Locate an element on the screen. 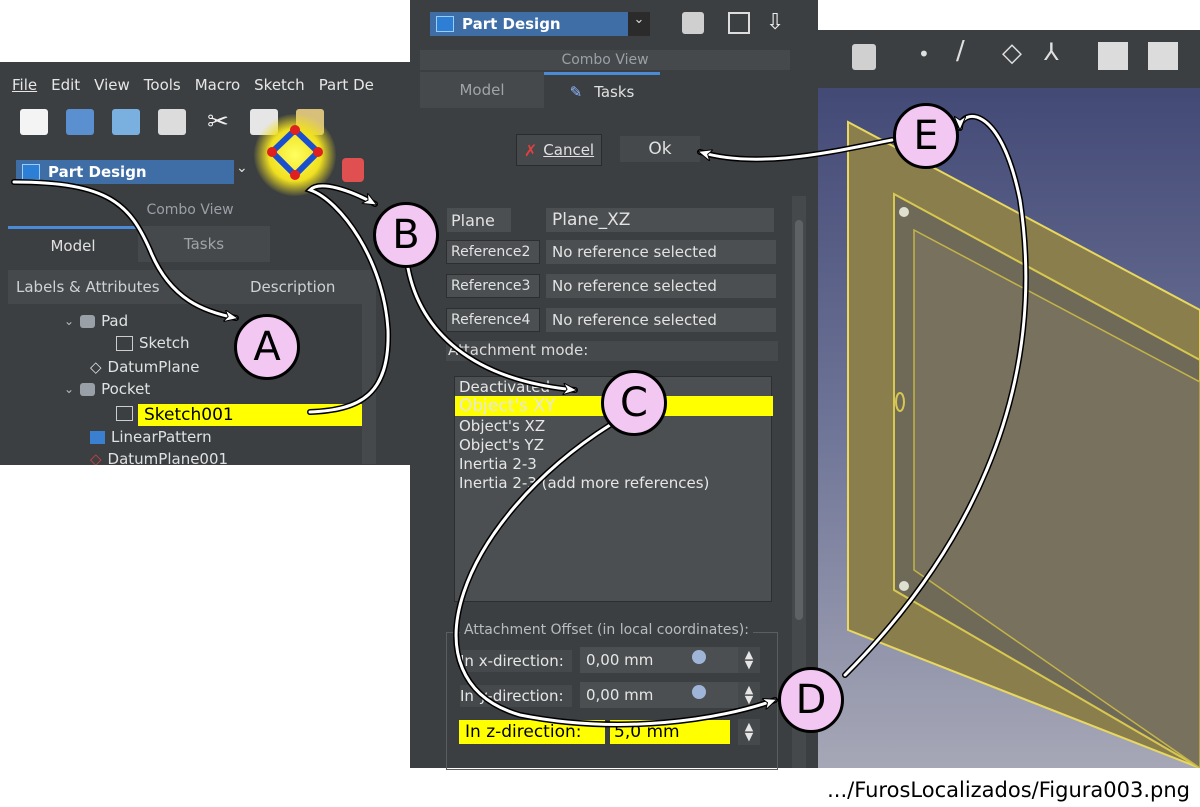 This screenshot has height=807, width=1200. menu-file: File is located at coordinates (24, 85).